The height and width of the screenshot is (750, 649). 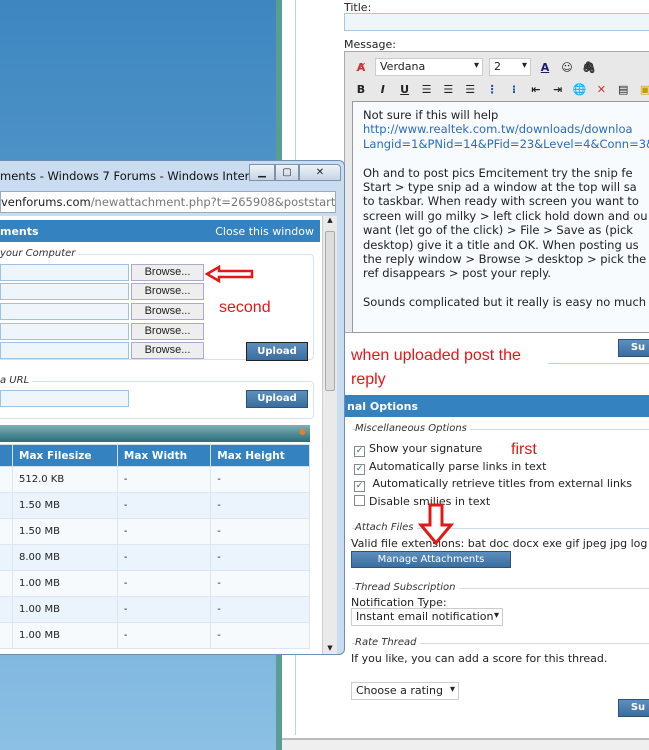 I want to click on insert-link-icon: 🌐, so click(x=580, y=89).